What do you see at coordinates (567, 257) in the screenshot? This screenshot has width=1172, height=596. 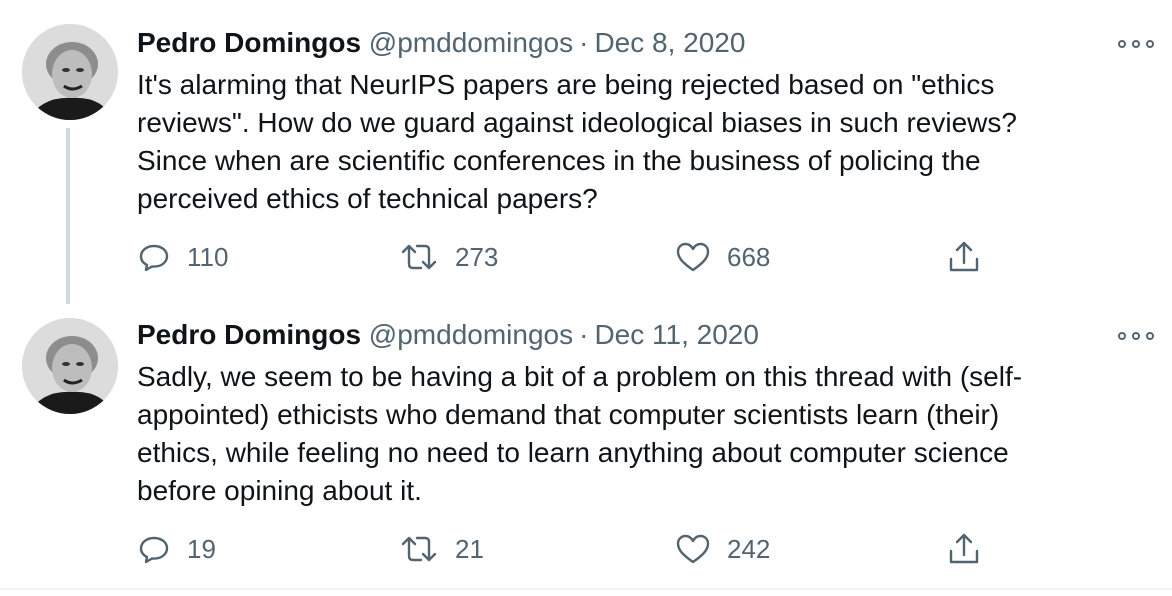 I see `tweet-actions: 110 273 668` at bounding box center [567, 257].